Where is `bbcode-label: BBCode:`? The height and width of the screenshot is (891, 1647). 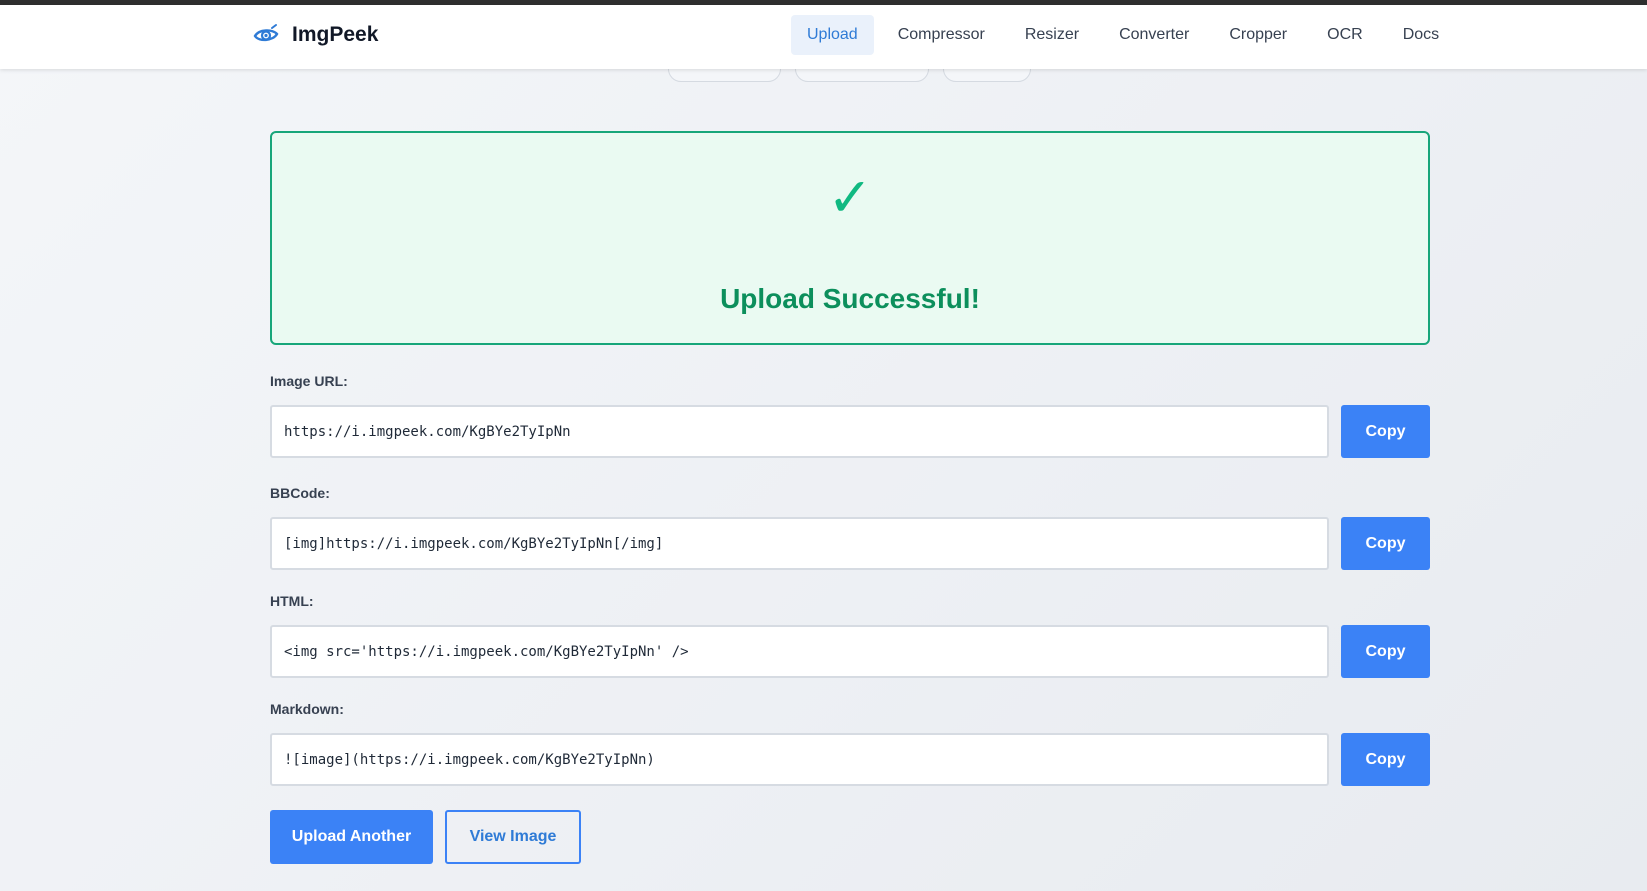
bbcode-label: BBCode: is located at coordinates (300, 493).